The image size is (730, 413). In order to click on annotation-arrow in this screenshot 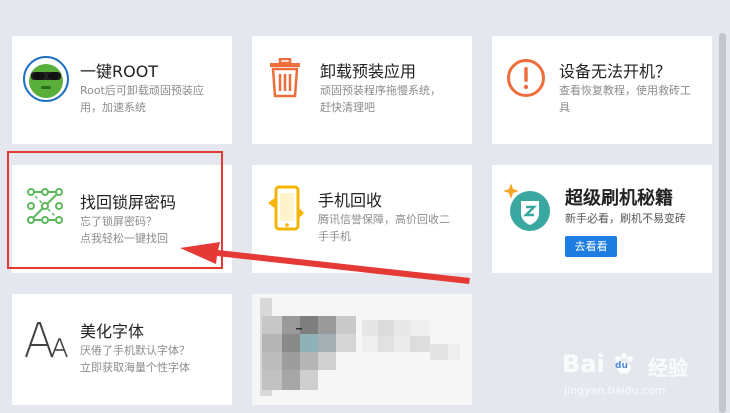, I will do `click(325, 263)`.